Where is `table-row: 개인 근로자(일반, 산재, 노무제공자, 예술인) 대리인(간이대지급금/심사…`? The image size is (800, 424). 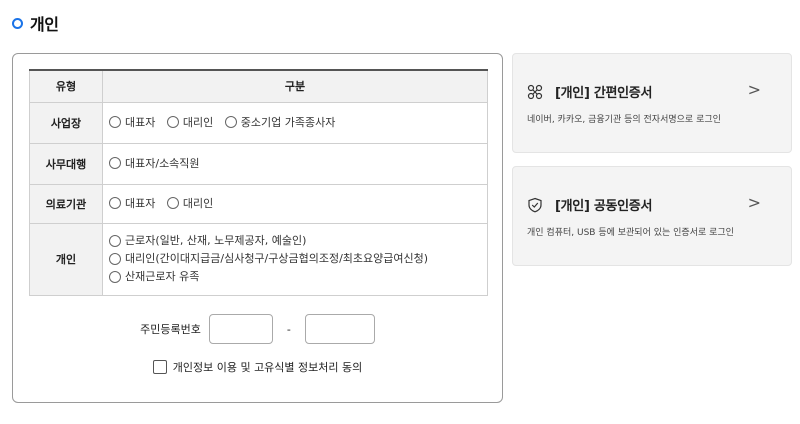
table-row: 개인 근로자(일반, 산재, 노무제공자, 예술인) 대리인(간이대지급금/심사… is located at coordinates (258, 259).